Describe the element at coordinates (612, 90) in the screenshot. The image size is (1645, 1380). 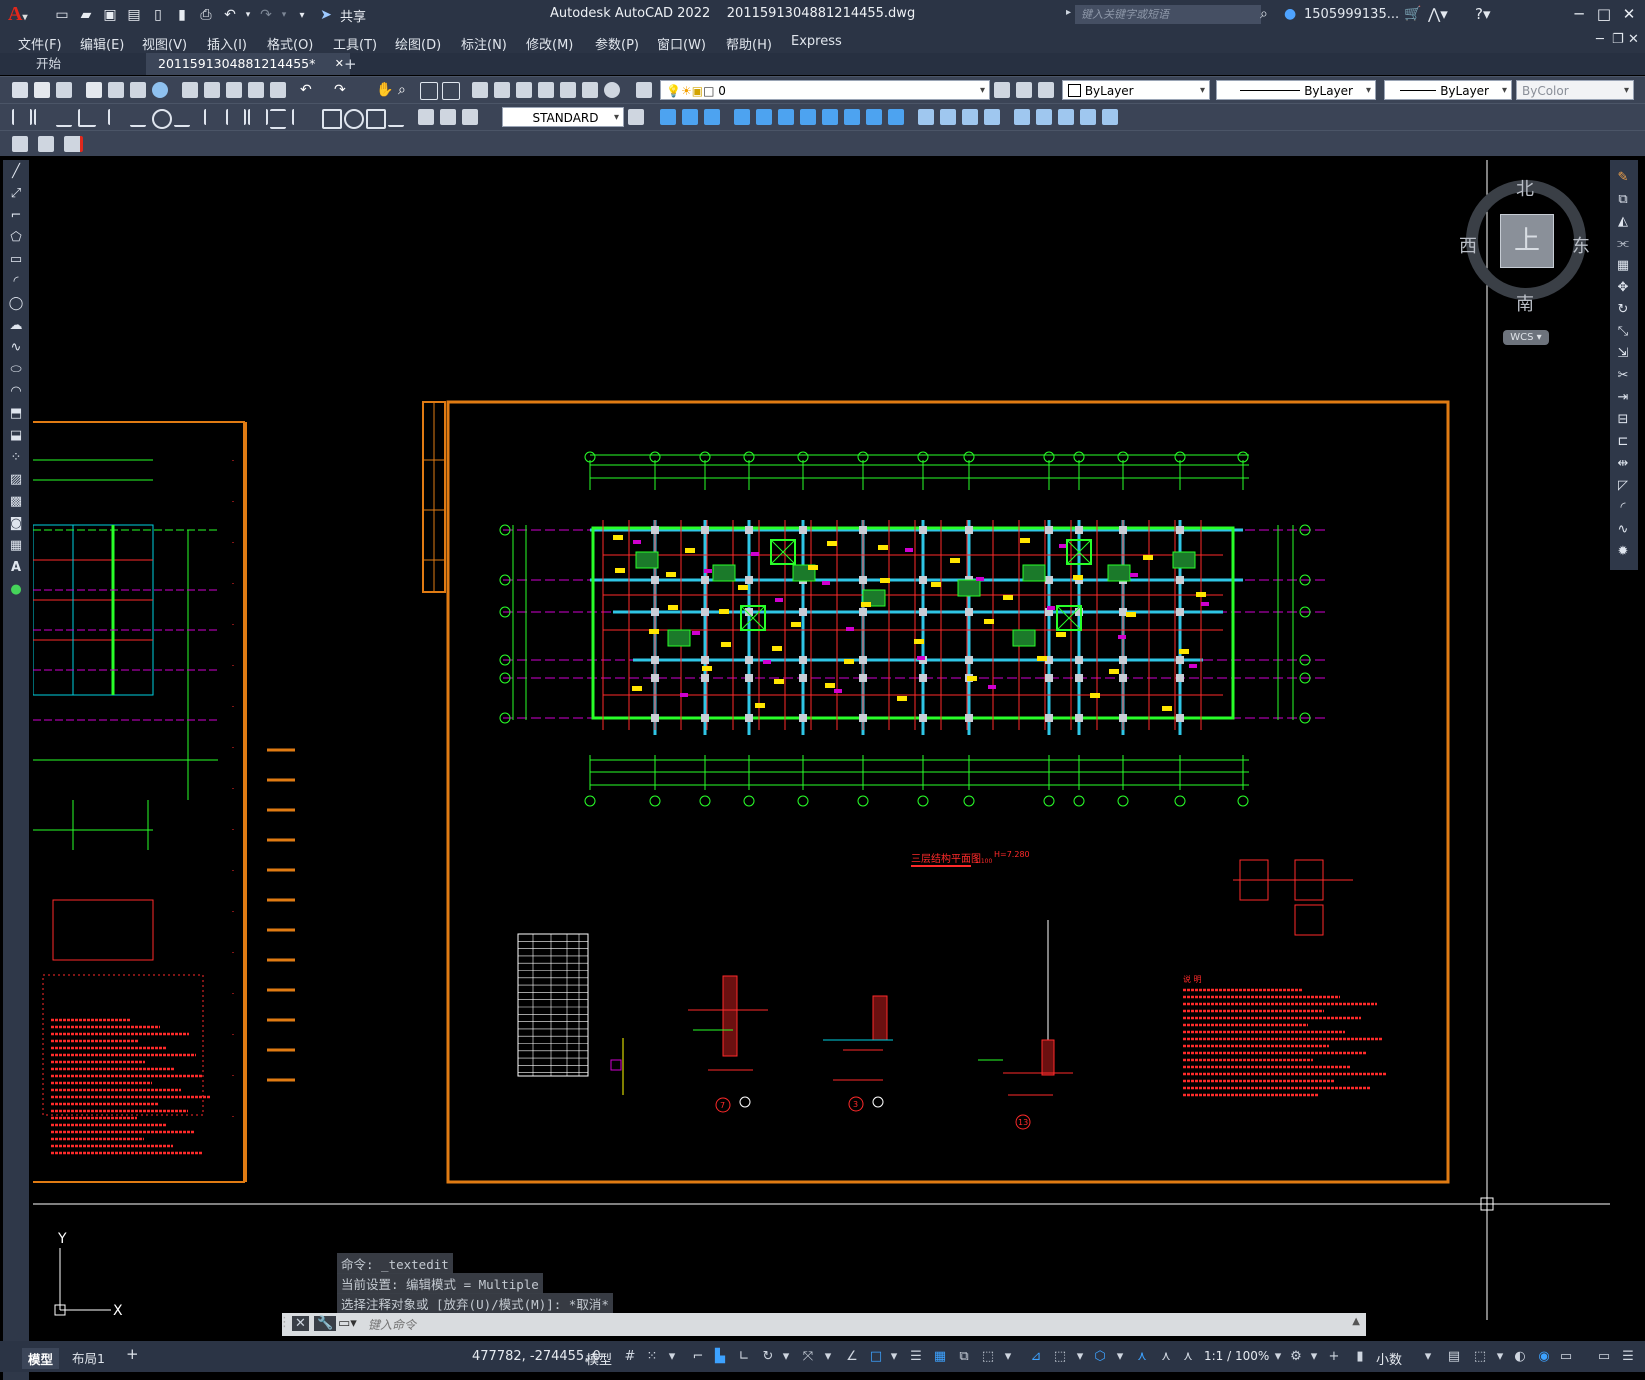
I see `help-icon` at that location.